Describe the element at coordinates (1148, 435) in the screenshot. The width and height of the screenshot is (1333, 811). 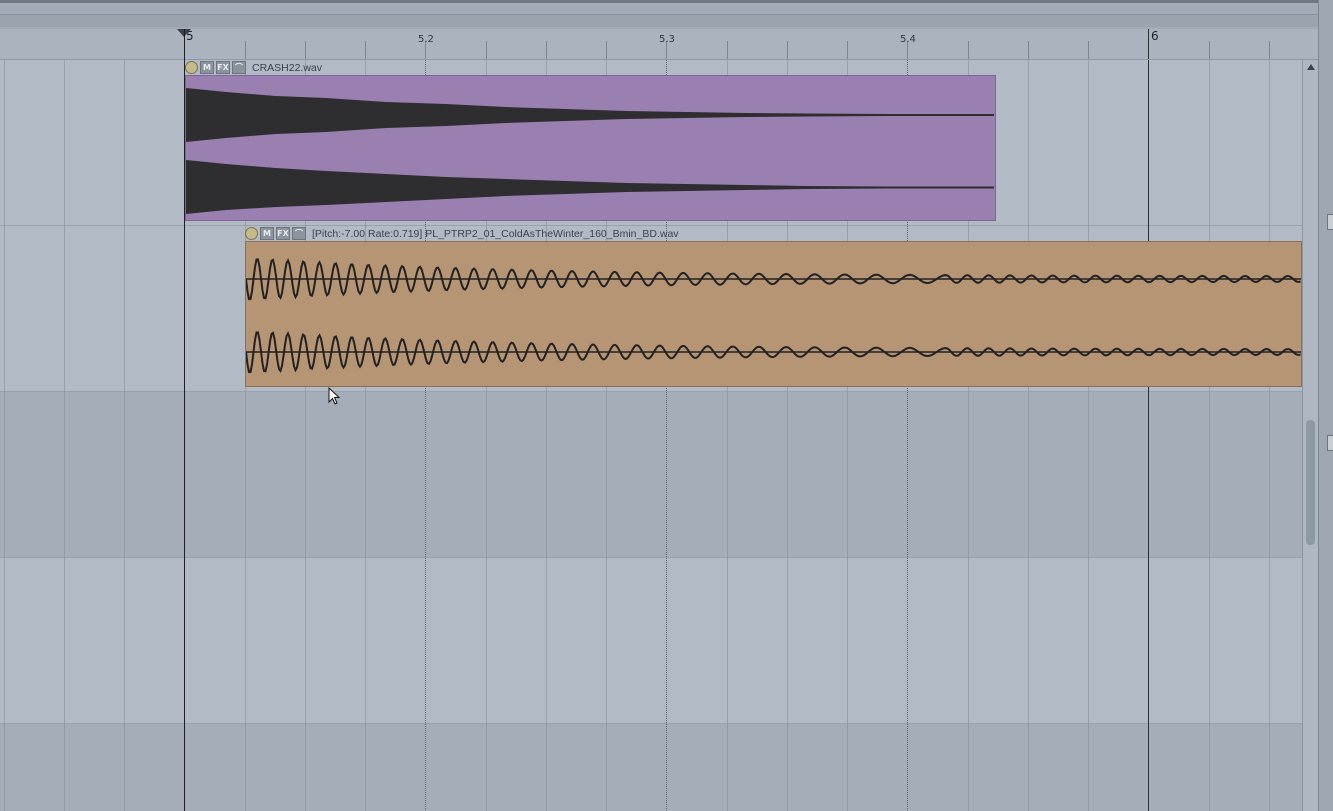
I see `bar-line` at that location.